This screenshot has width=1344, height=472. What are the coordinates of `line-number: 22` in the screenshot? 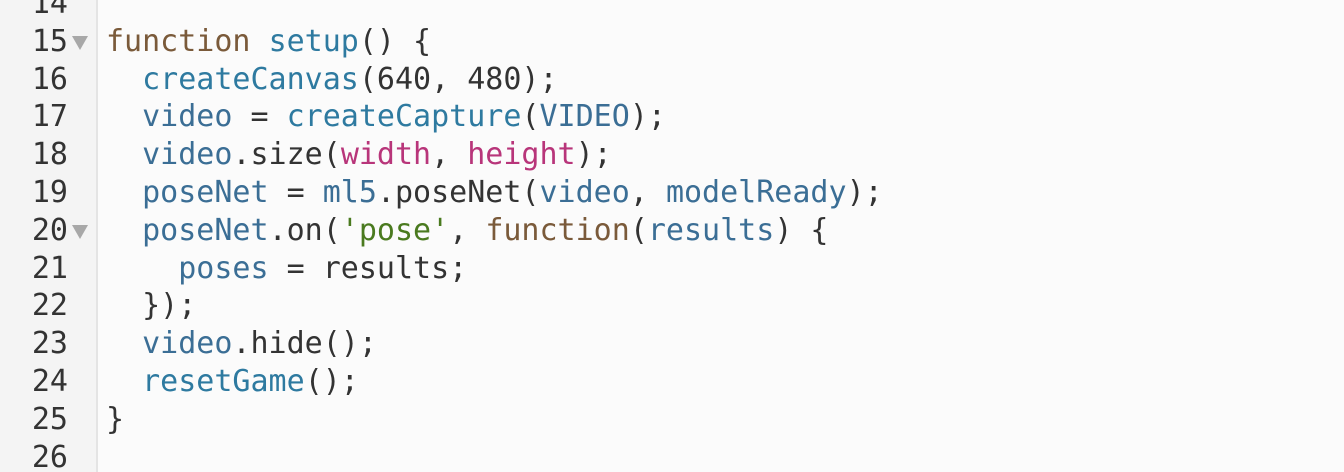 It's located at (49, 306).